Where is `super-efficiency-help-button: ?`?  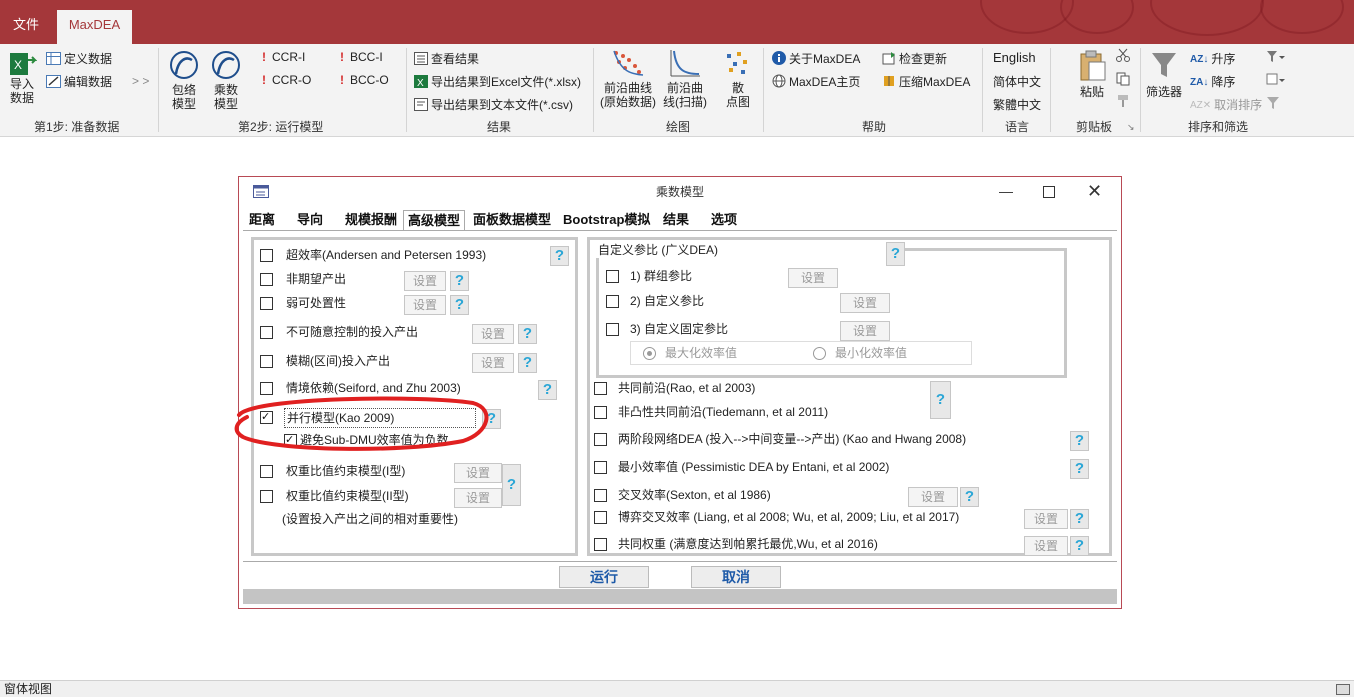 super-efficiency-help-button: ? is located at coordinates (559, 256).